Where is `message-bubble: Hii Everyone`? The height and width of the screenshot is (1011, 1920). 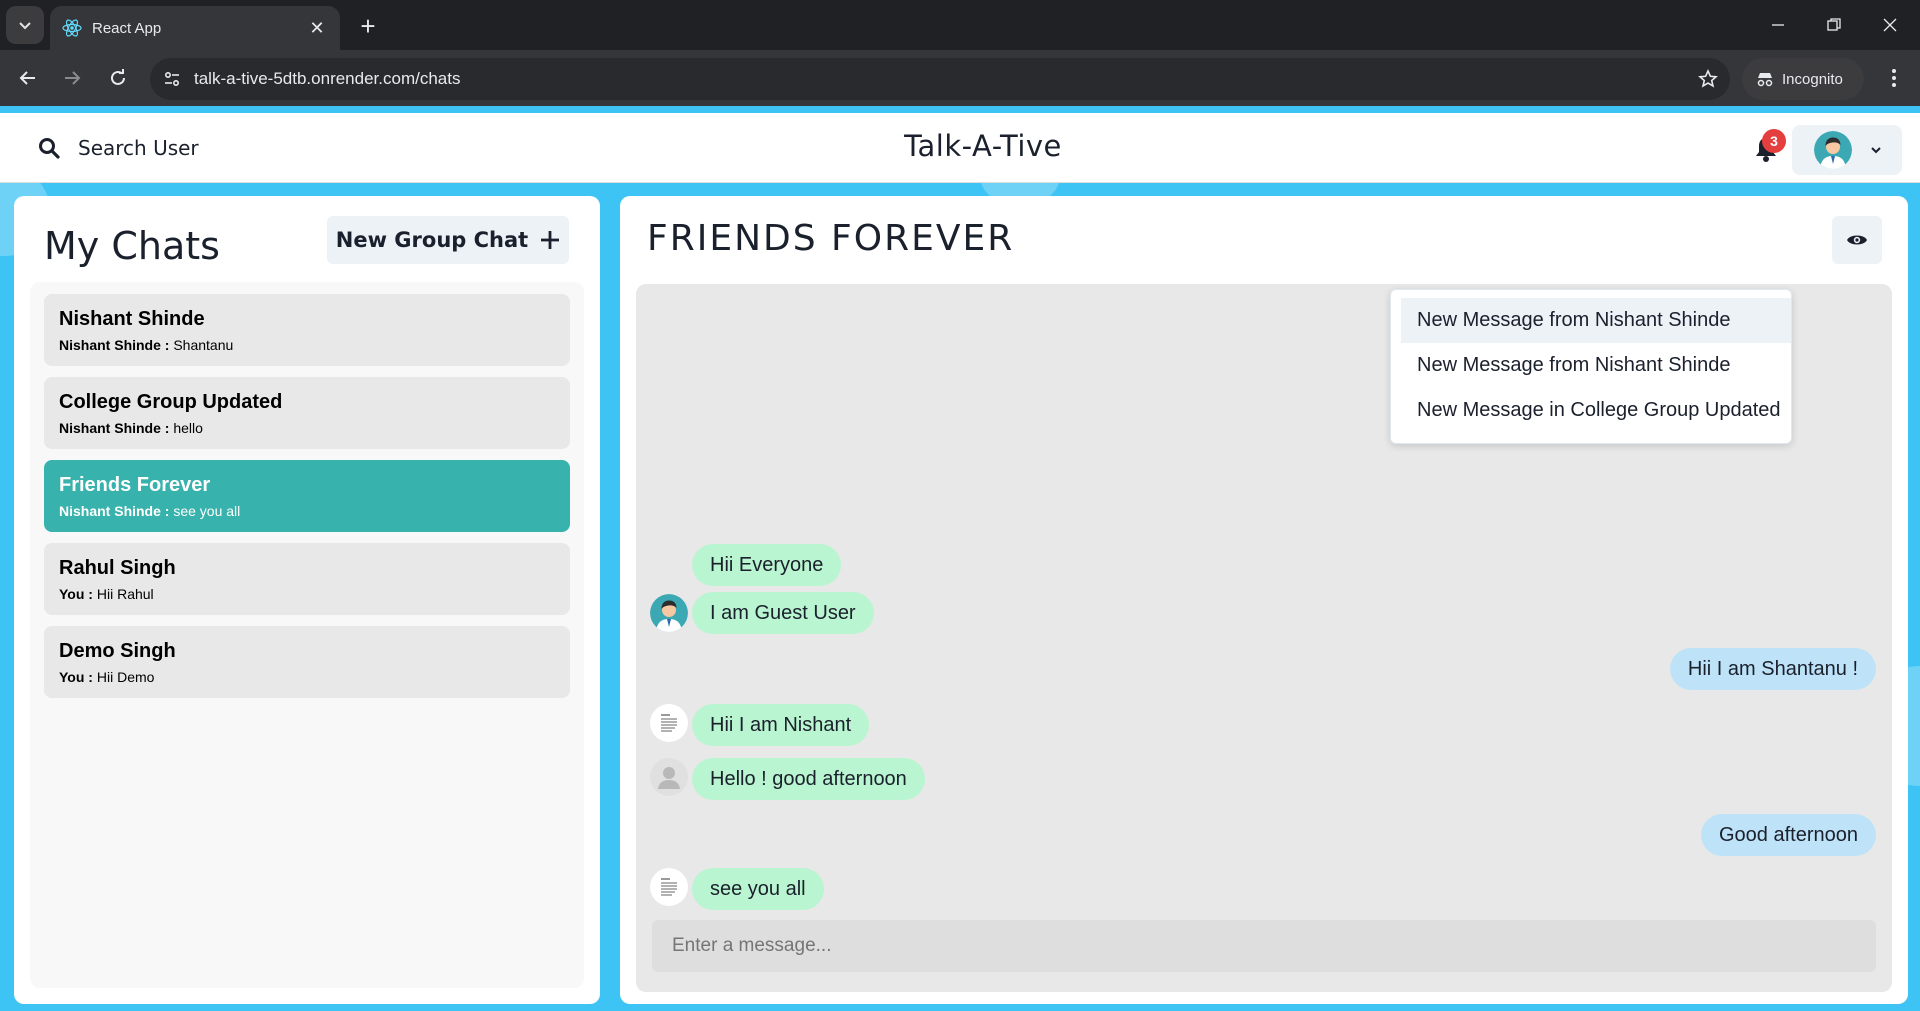 message-bubble: Hii Everyone is located at coordinates (767, 565).